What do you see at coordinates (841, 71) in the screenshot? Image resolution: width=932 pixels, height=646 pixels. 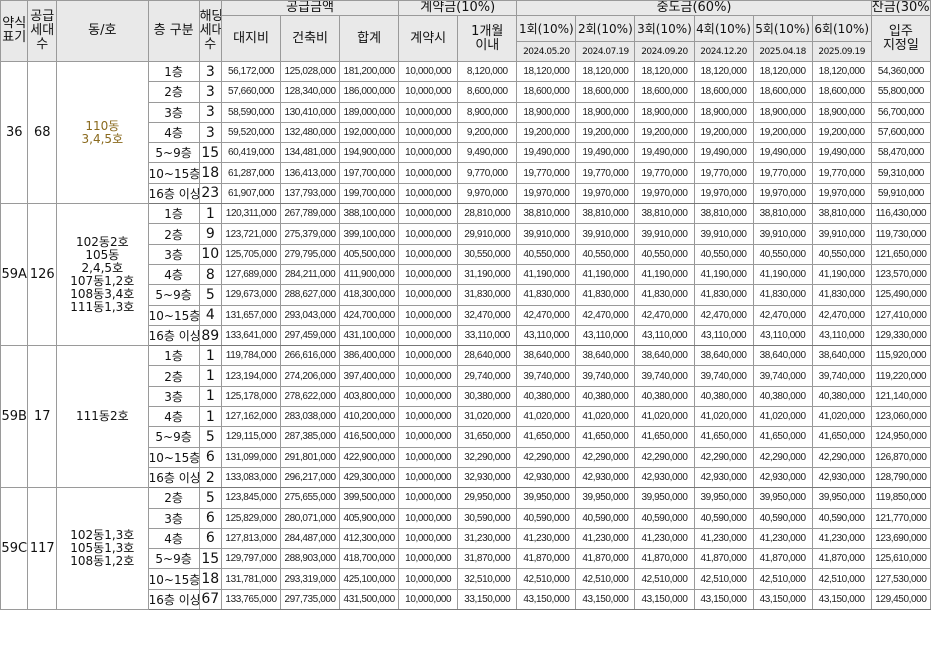 I see `mid-6-cell: 18,120,000` at bounding box center [841, 71].